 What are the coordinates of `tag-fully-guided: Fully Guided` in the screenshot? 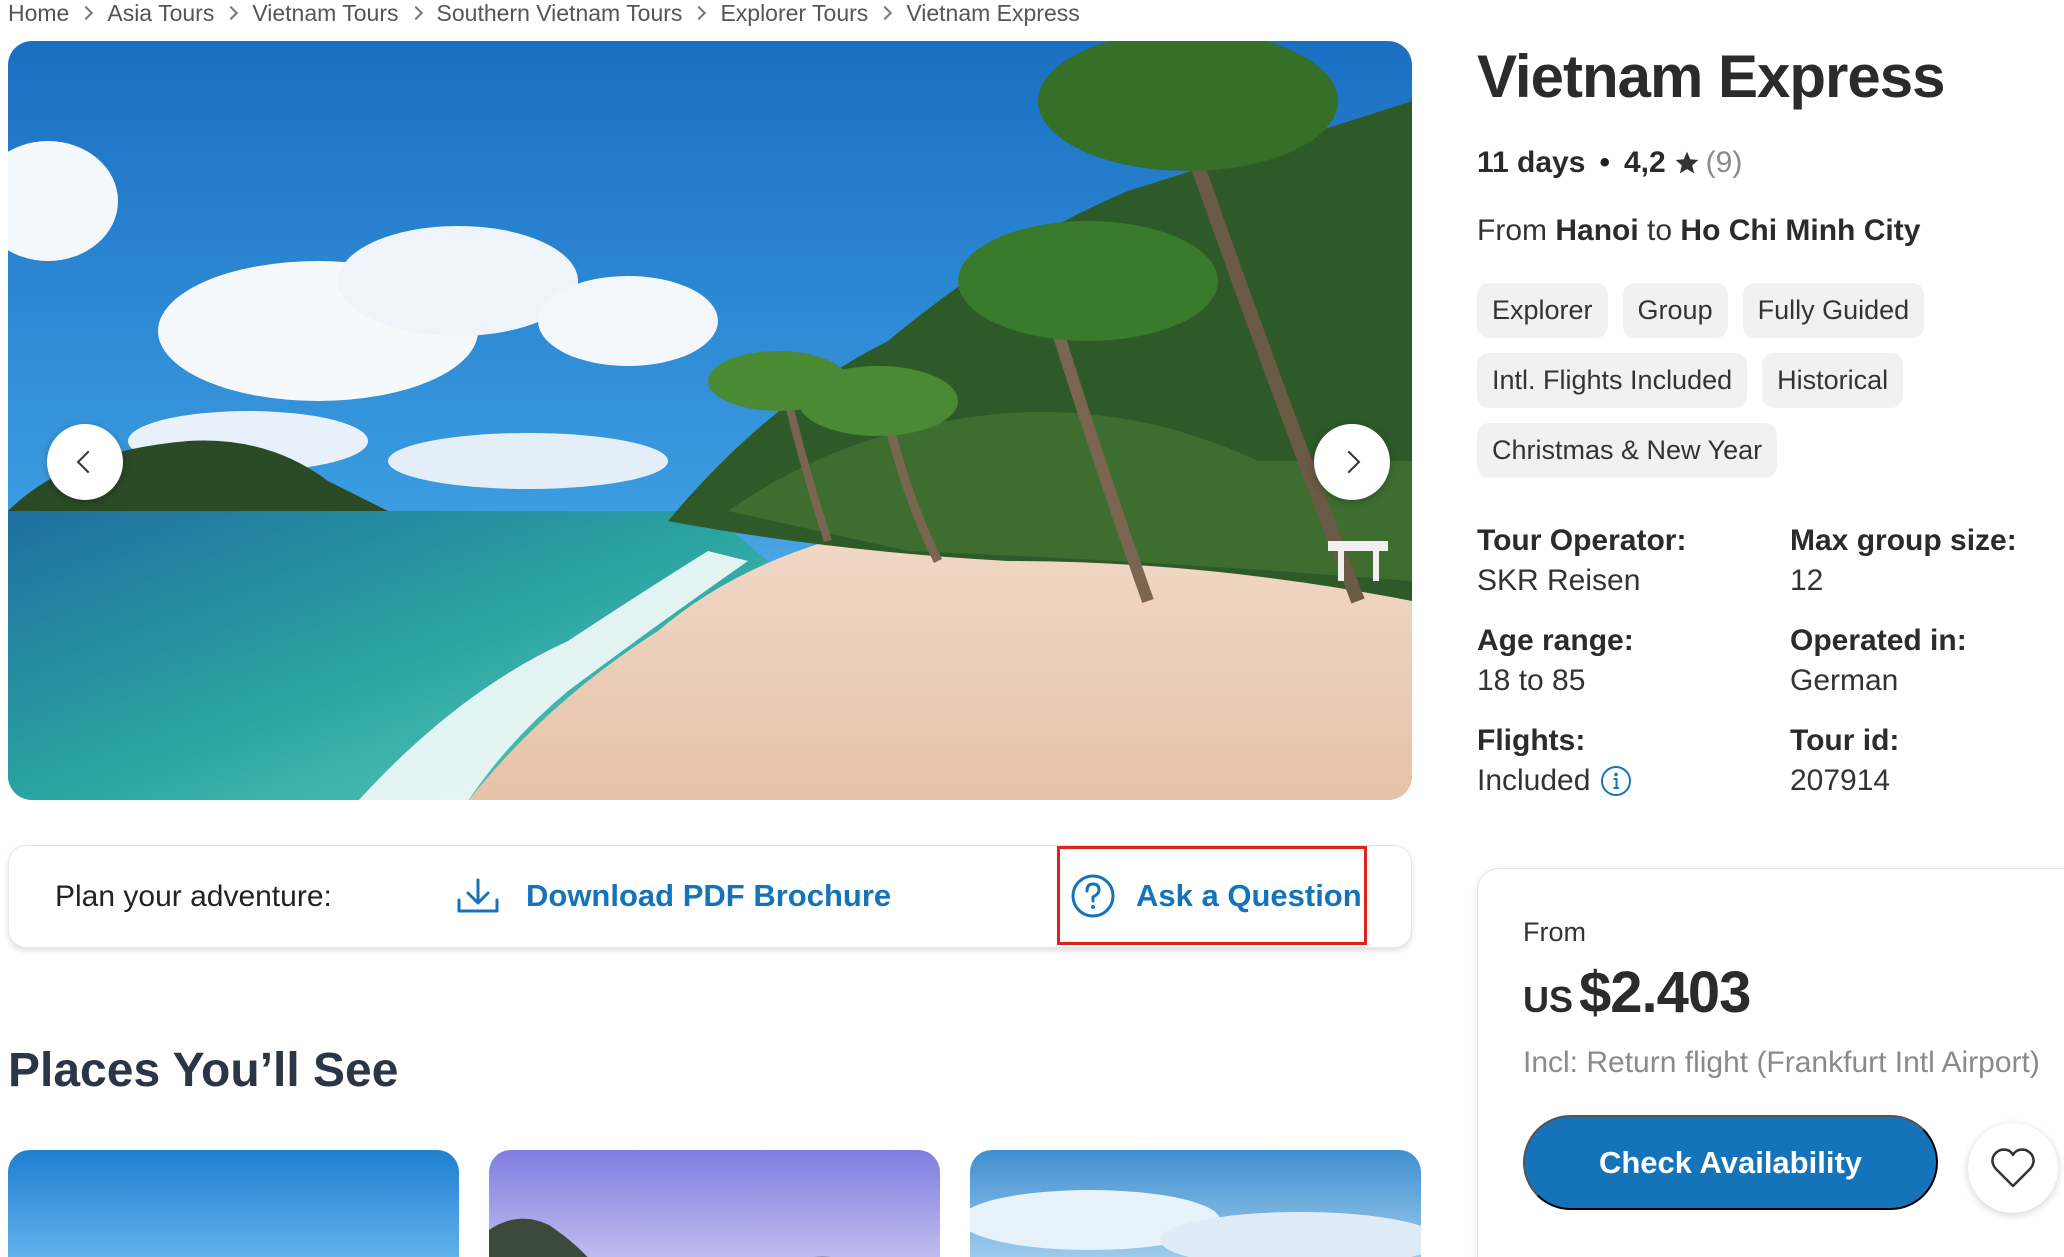 It's located at (1833, 310).